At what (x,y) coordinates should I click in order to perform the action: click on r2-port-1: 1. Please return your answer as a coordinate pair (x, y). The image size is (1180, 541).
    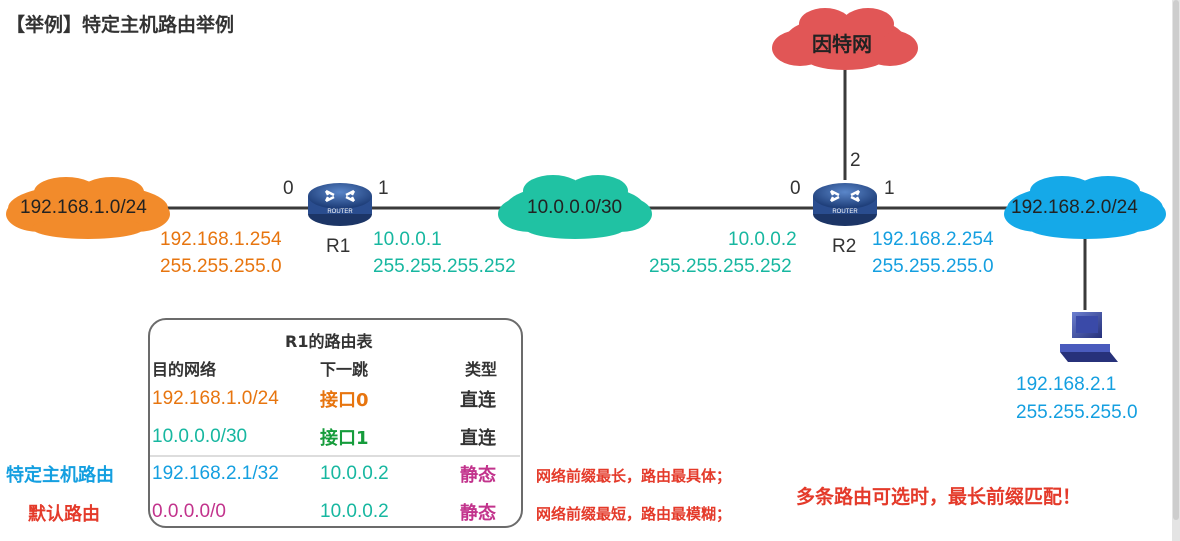
    Looking at the image, I should click on (889, 188).